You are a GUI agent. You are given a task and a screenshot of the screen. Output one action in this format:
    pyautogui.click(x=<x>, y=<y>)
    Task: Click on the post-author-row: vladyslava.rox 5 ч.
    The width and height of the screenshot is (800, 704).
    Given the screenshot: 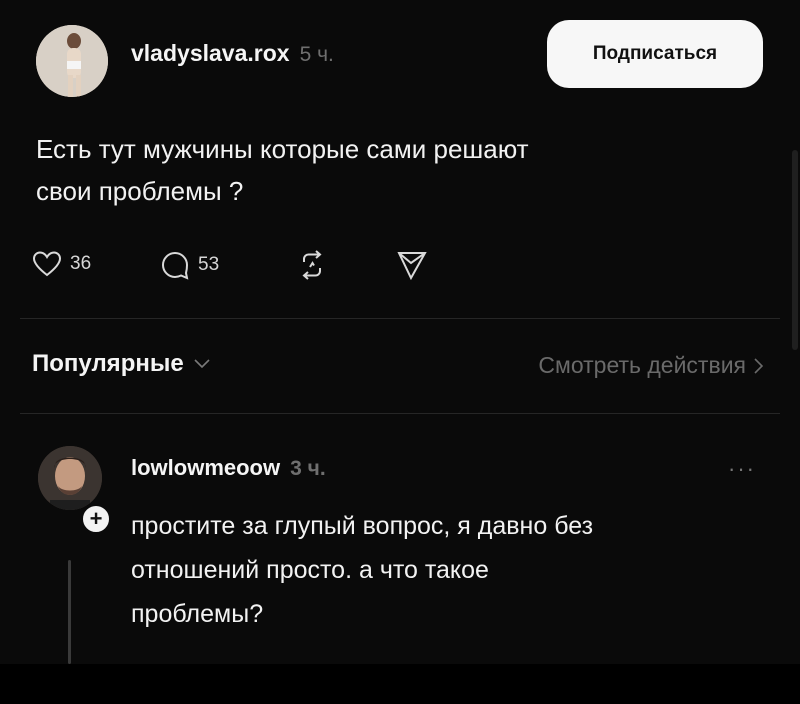 What is the action you would take?
    pyautogui.click(x=232, y=53)
    